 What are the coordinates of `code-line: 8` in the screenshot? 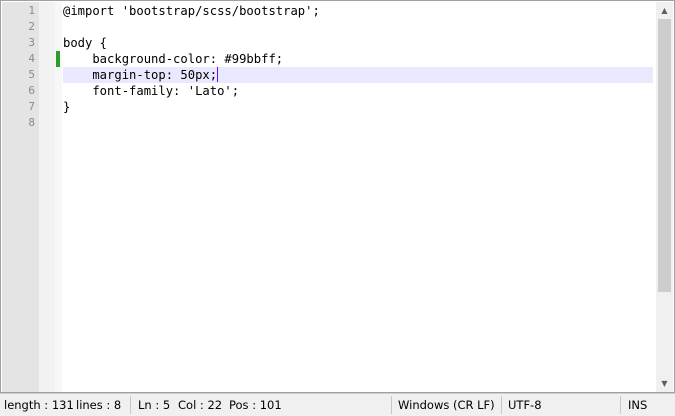 It's located at (327, 123).